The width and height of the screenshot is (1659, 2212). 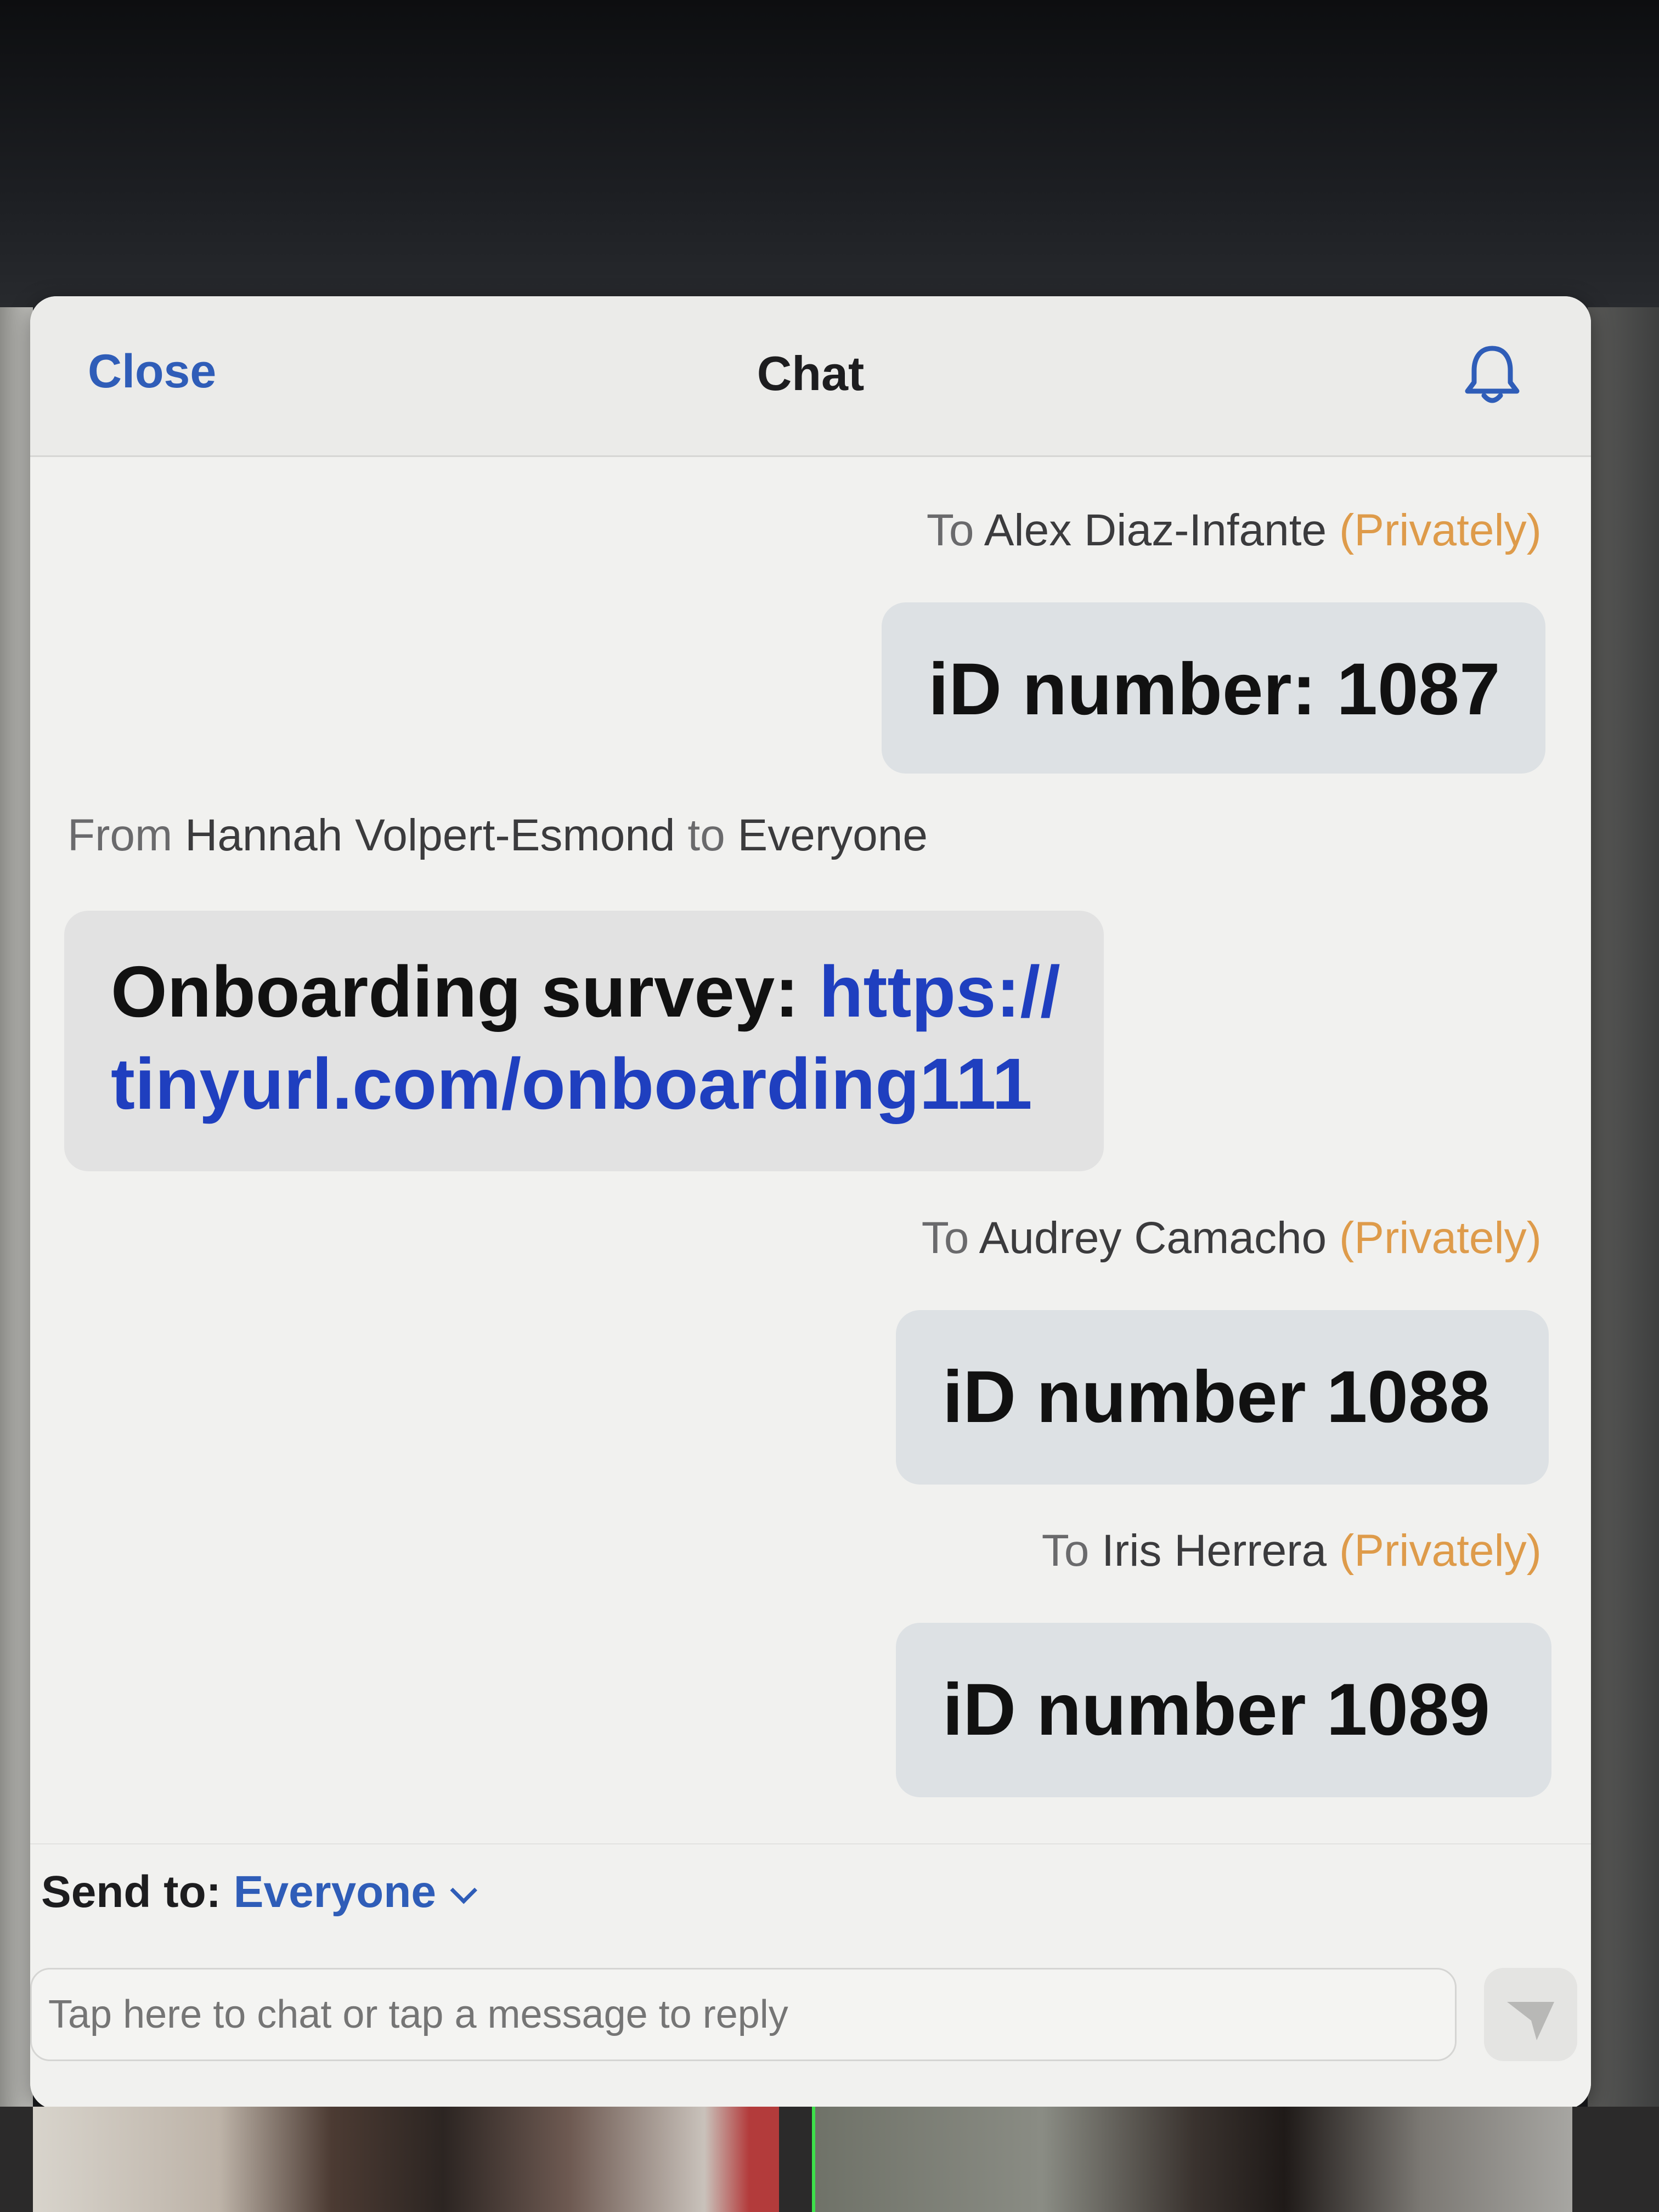 I want to click on message-meta: To Alex Diaz-Infante (Privately), so click(x=1235, y=531).